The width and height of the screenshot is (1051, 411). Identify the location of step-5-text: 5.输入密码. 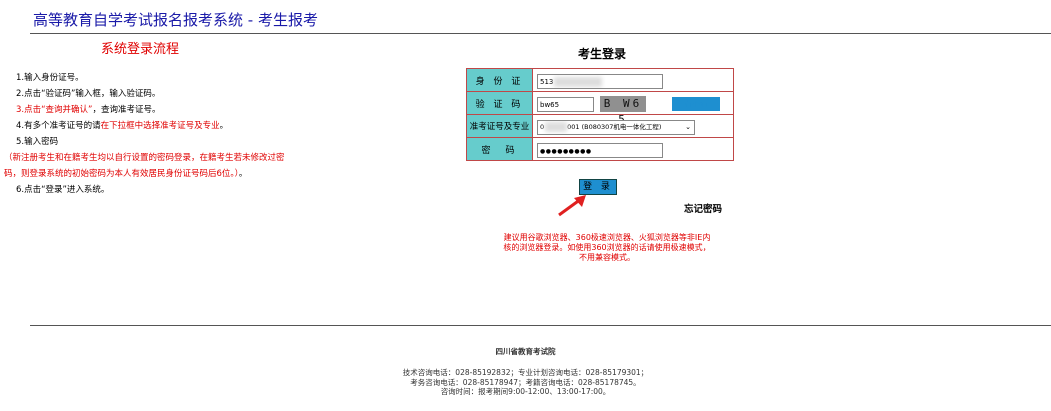
(37, 142).